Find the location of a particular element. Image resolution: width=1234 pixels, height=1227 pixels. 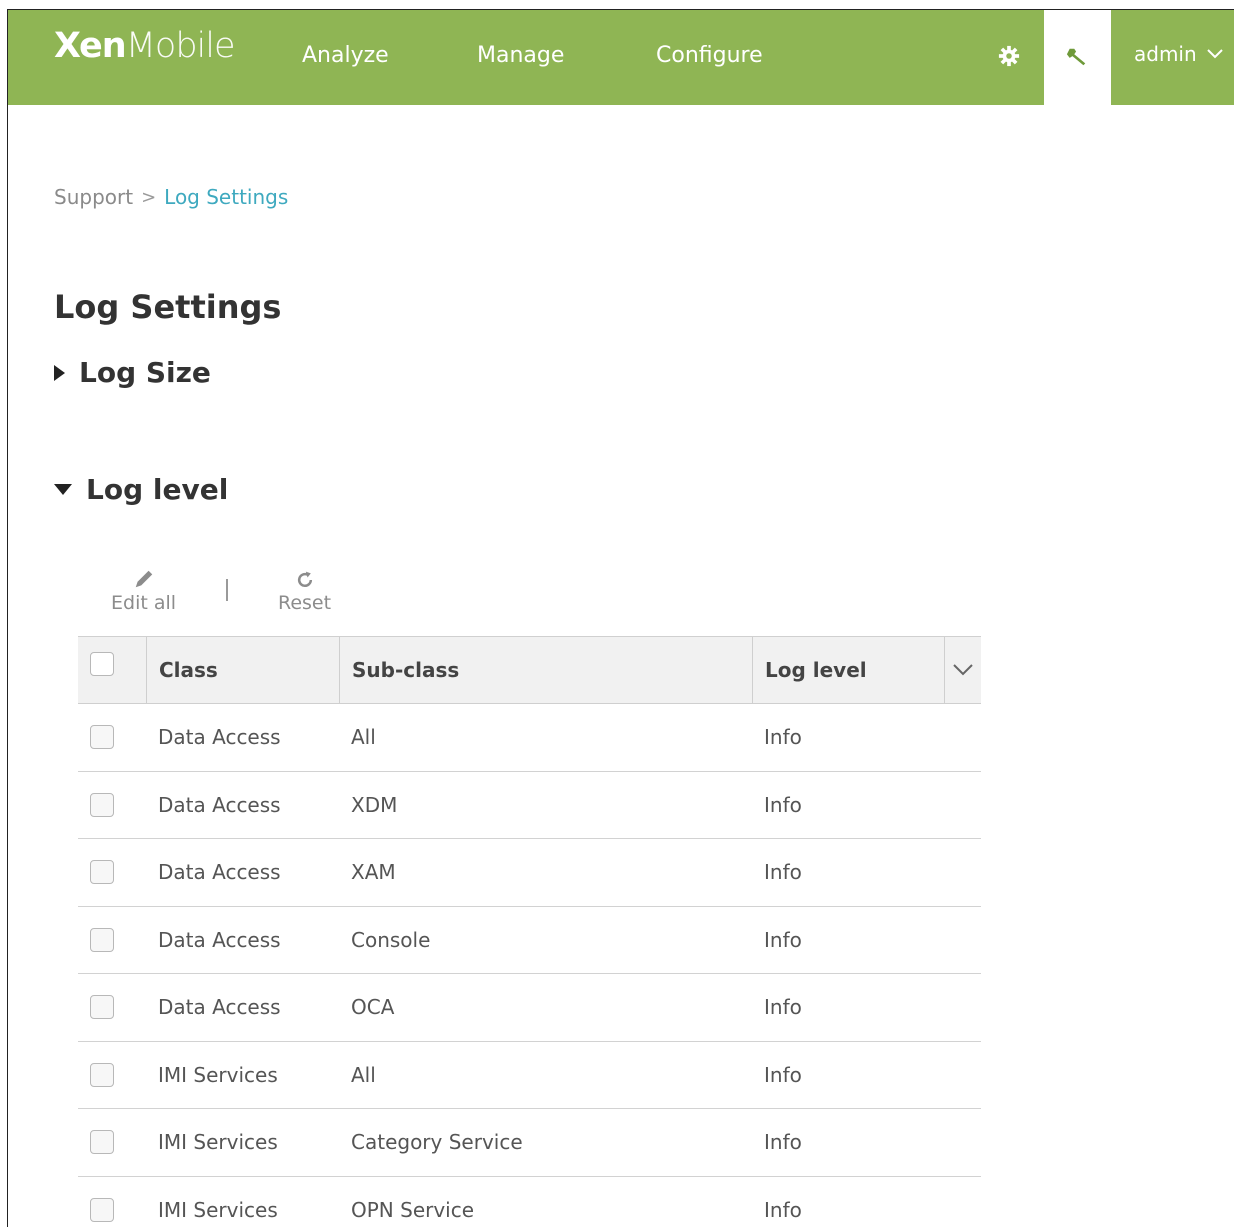

xenmobile-logo: XenMobile is located at coordinates (145, 46).